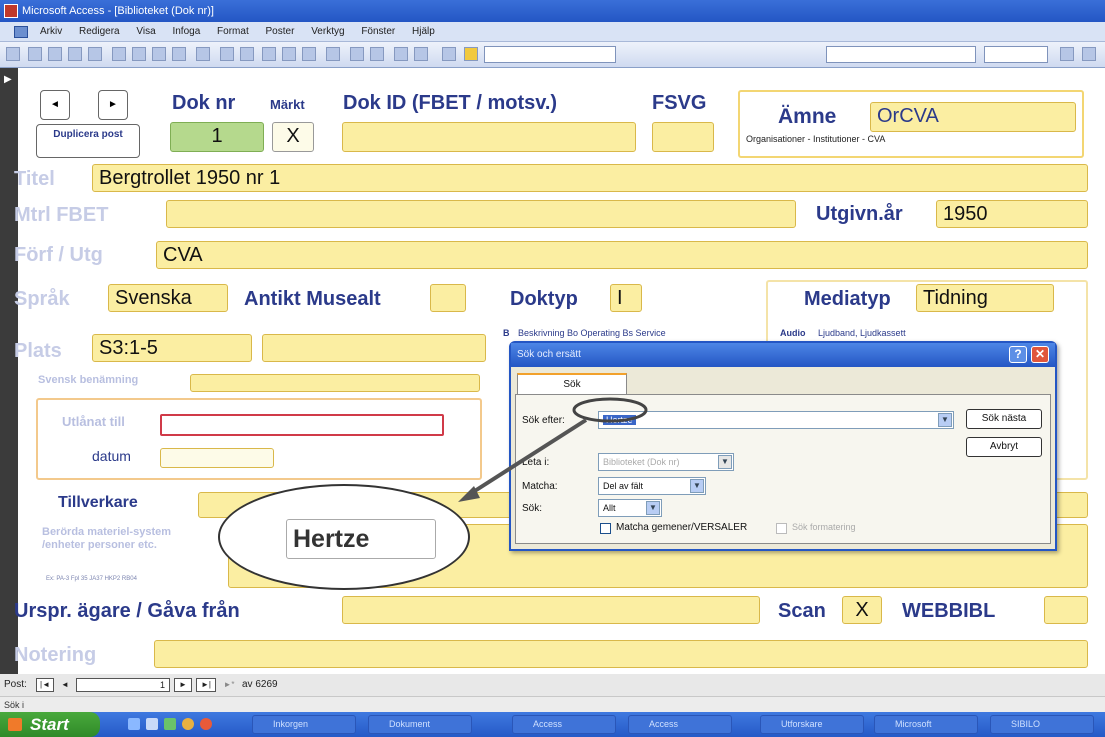 Image resolution: width=1105 pixels, height=737 pixels. What do you see at coordinates (528, 457) in the screenshot?
I see `callout-line` at bounding box center [528, 457].